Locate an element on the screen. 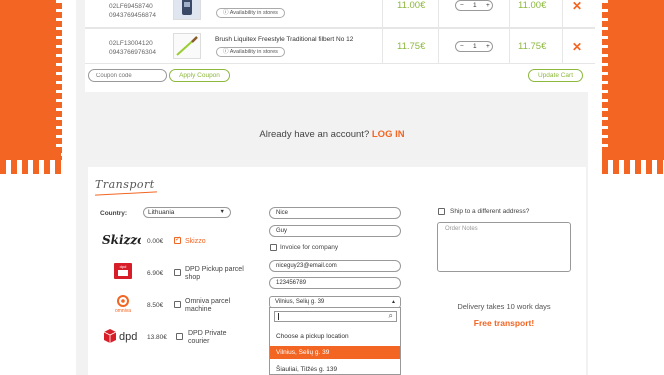  coupon-code-input is located at coordinates (127, 75).